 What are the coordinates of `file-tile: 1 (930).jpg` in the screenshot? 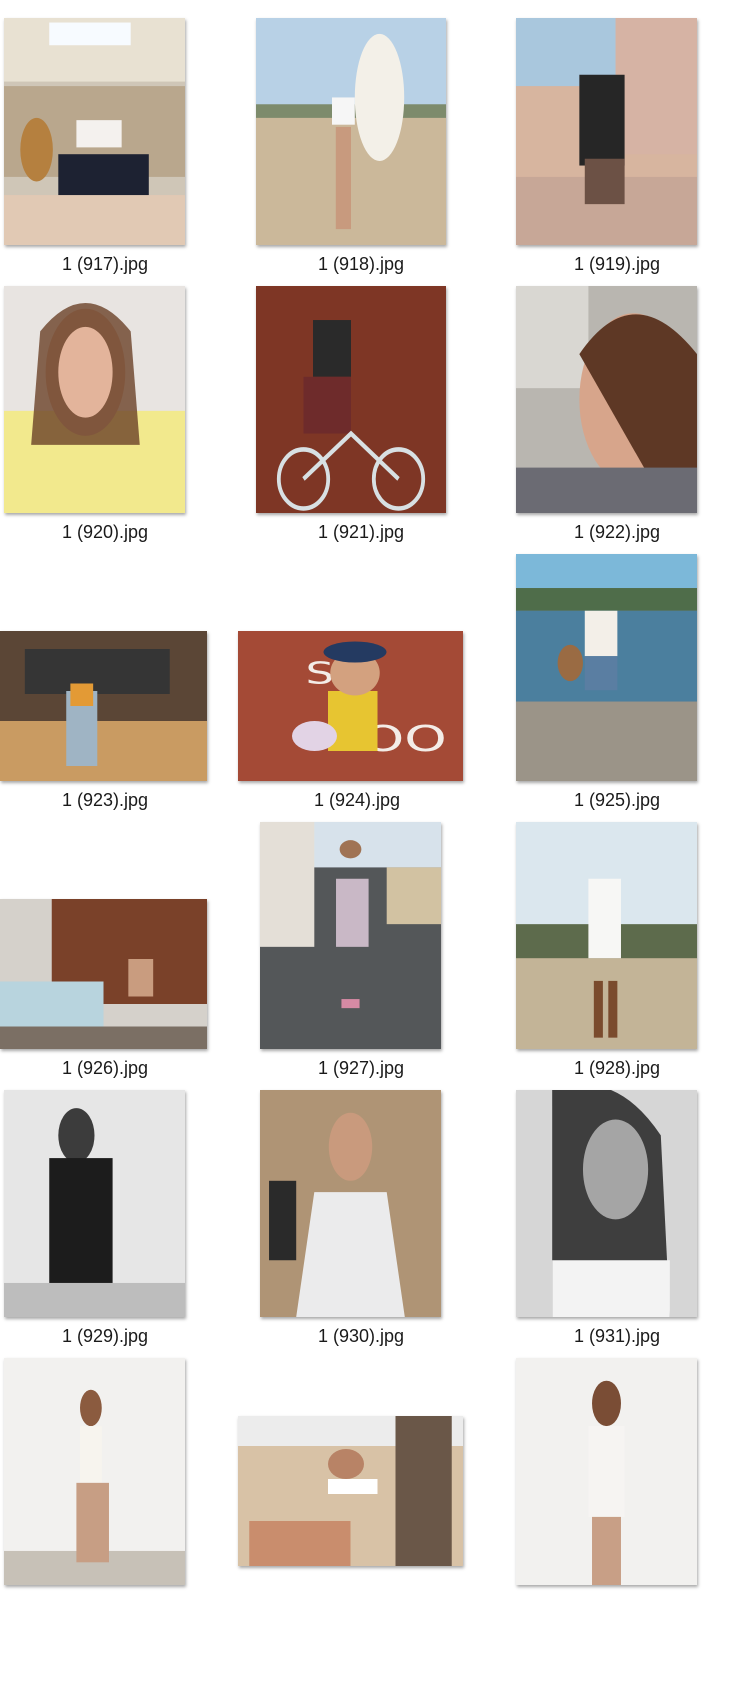 It's located at (381, 1217).